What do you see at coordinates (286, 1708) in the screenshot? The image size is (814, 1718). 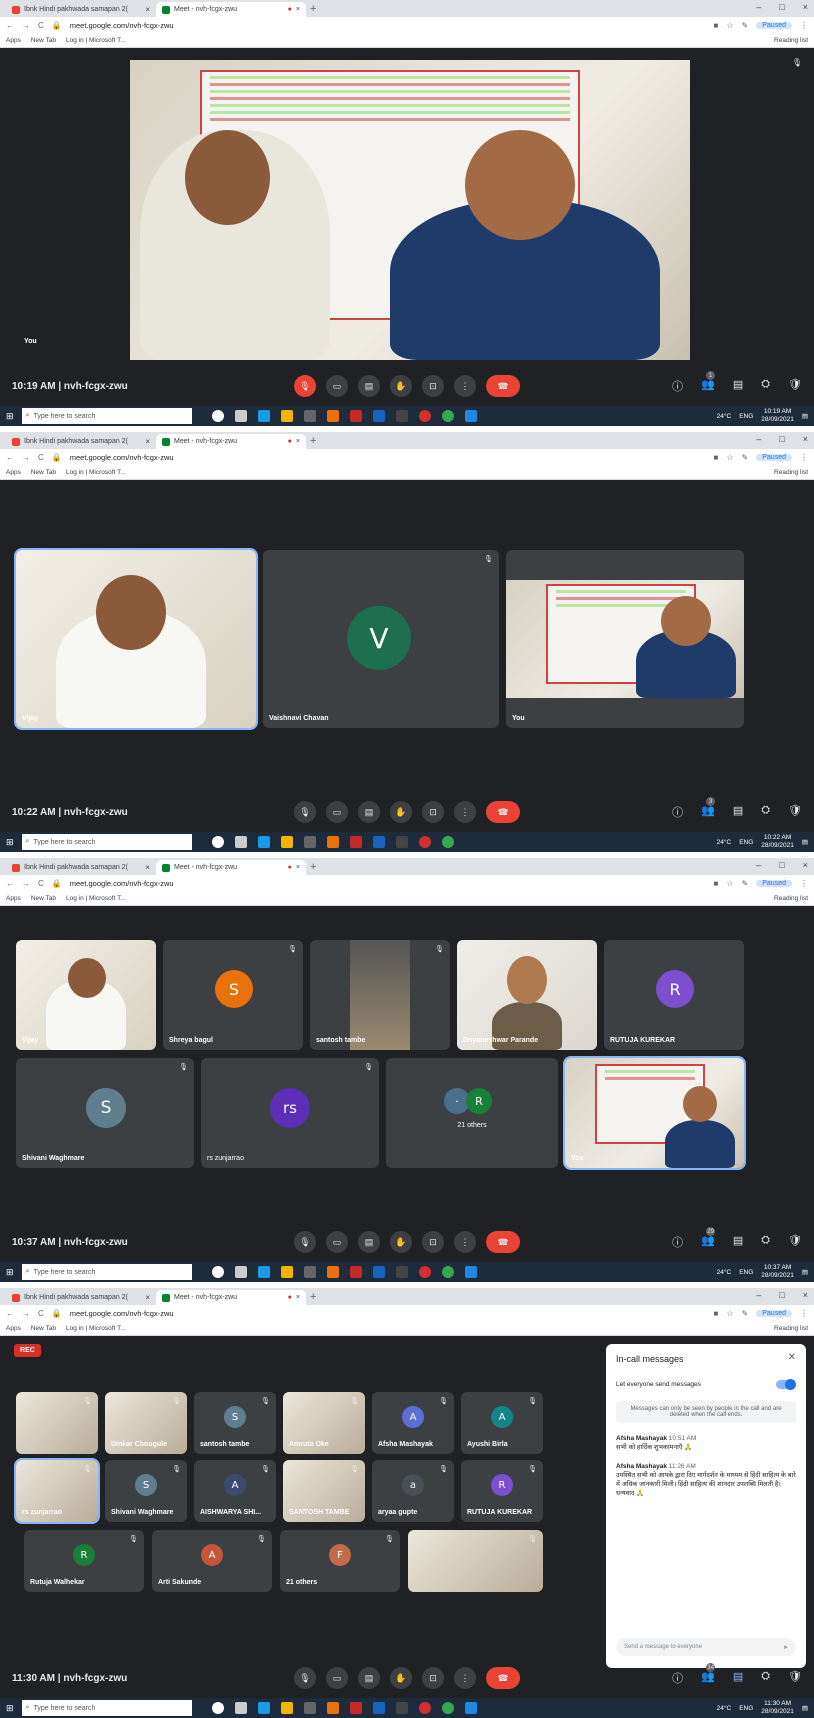 I see `explorer-icon` at bounding box center [286, 1708].